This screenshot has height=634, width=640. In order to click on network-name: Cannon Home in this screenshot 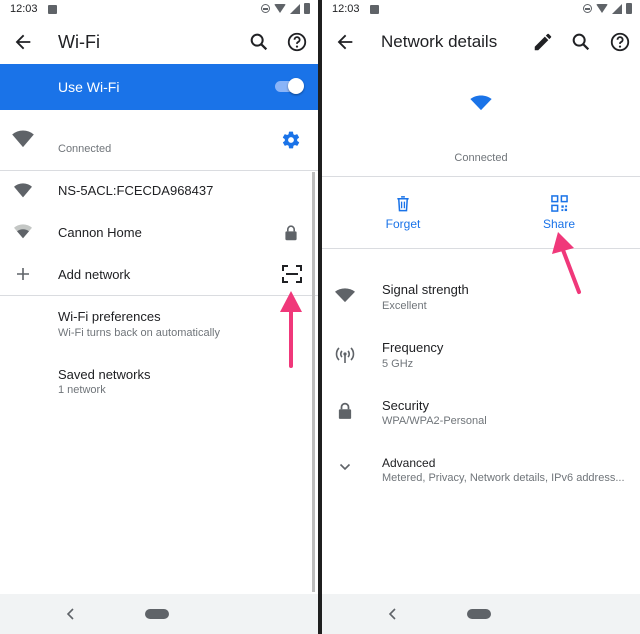, I will do `click(100, 232)`.